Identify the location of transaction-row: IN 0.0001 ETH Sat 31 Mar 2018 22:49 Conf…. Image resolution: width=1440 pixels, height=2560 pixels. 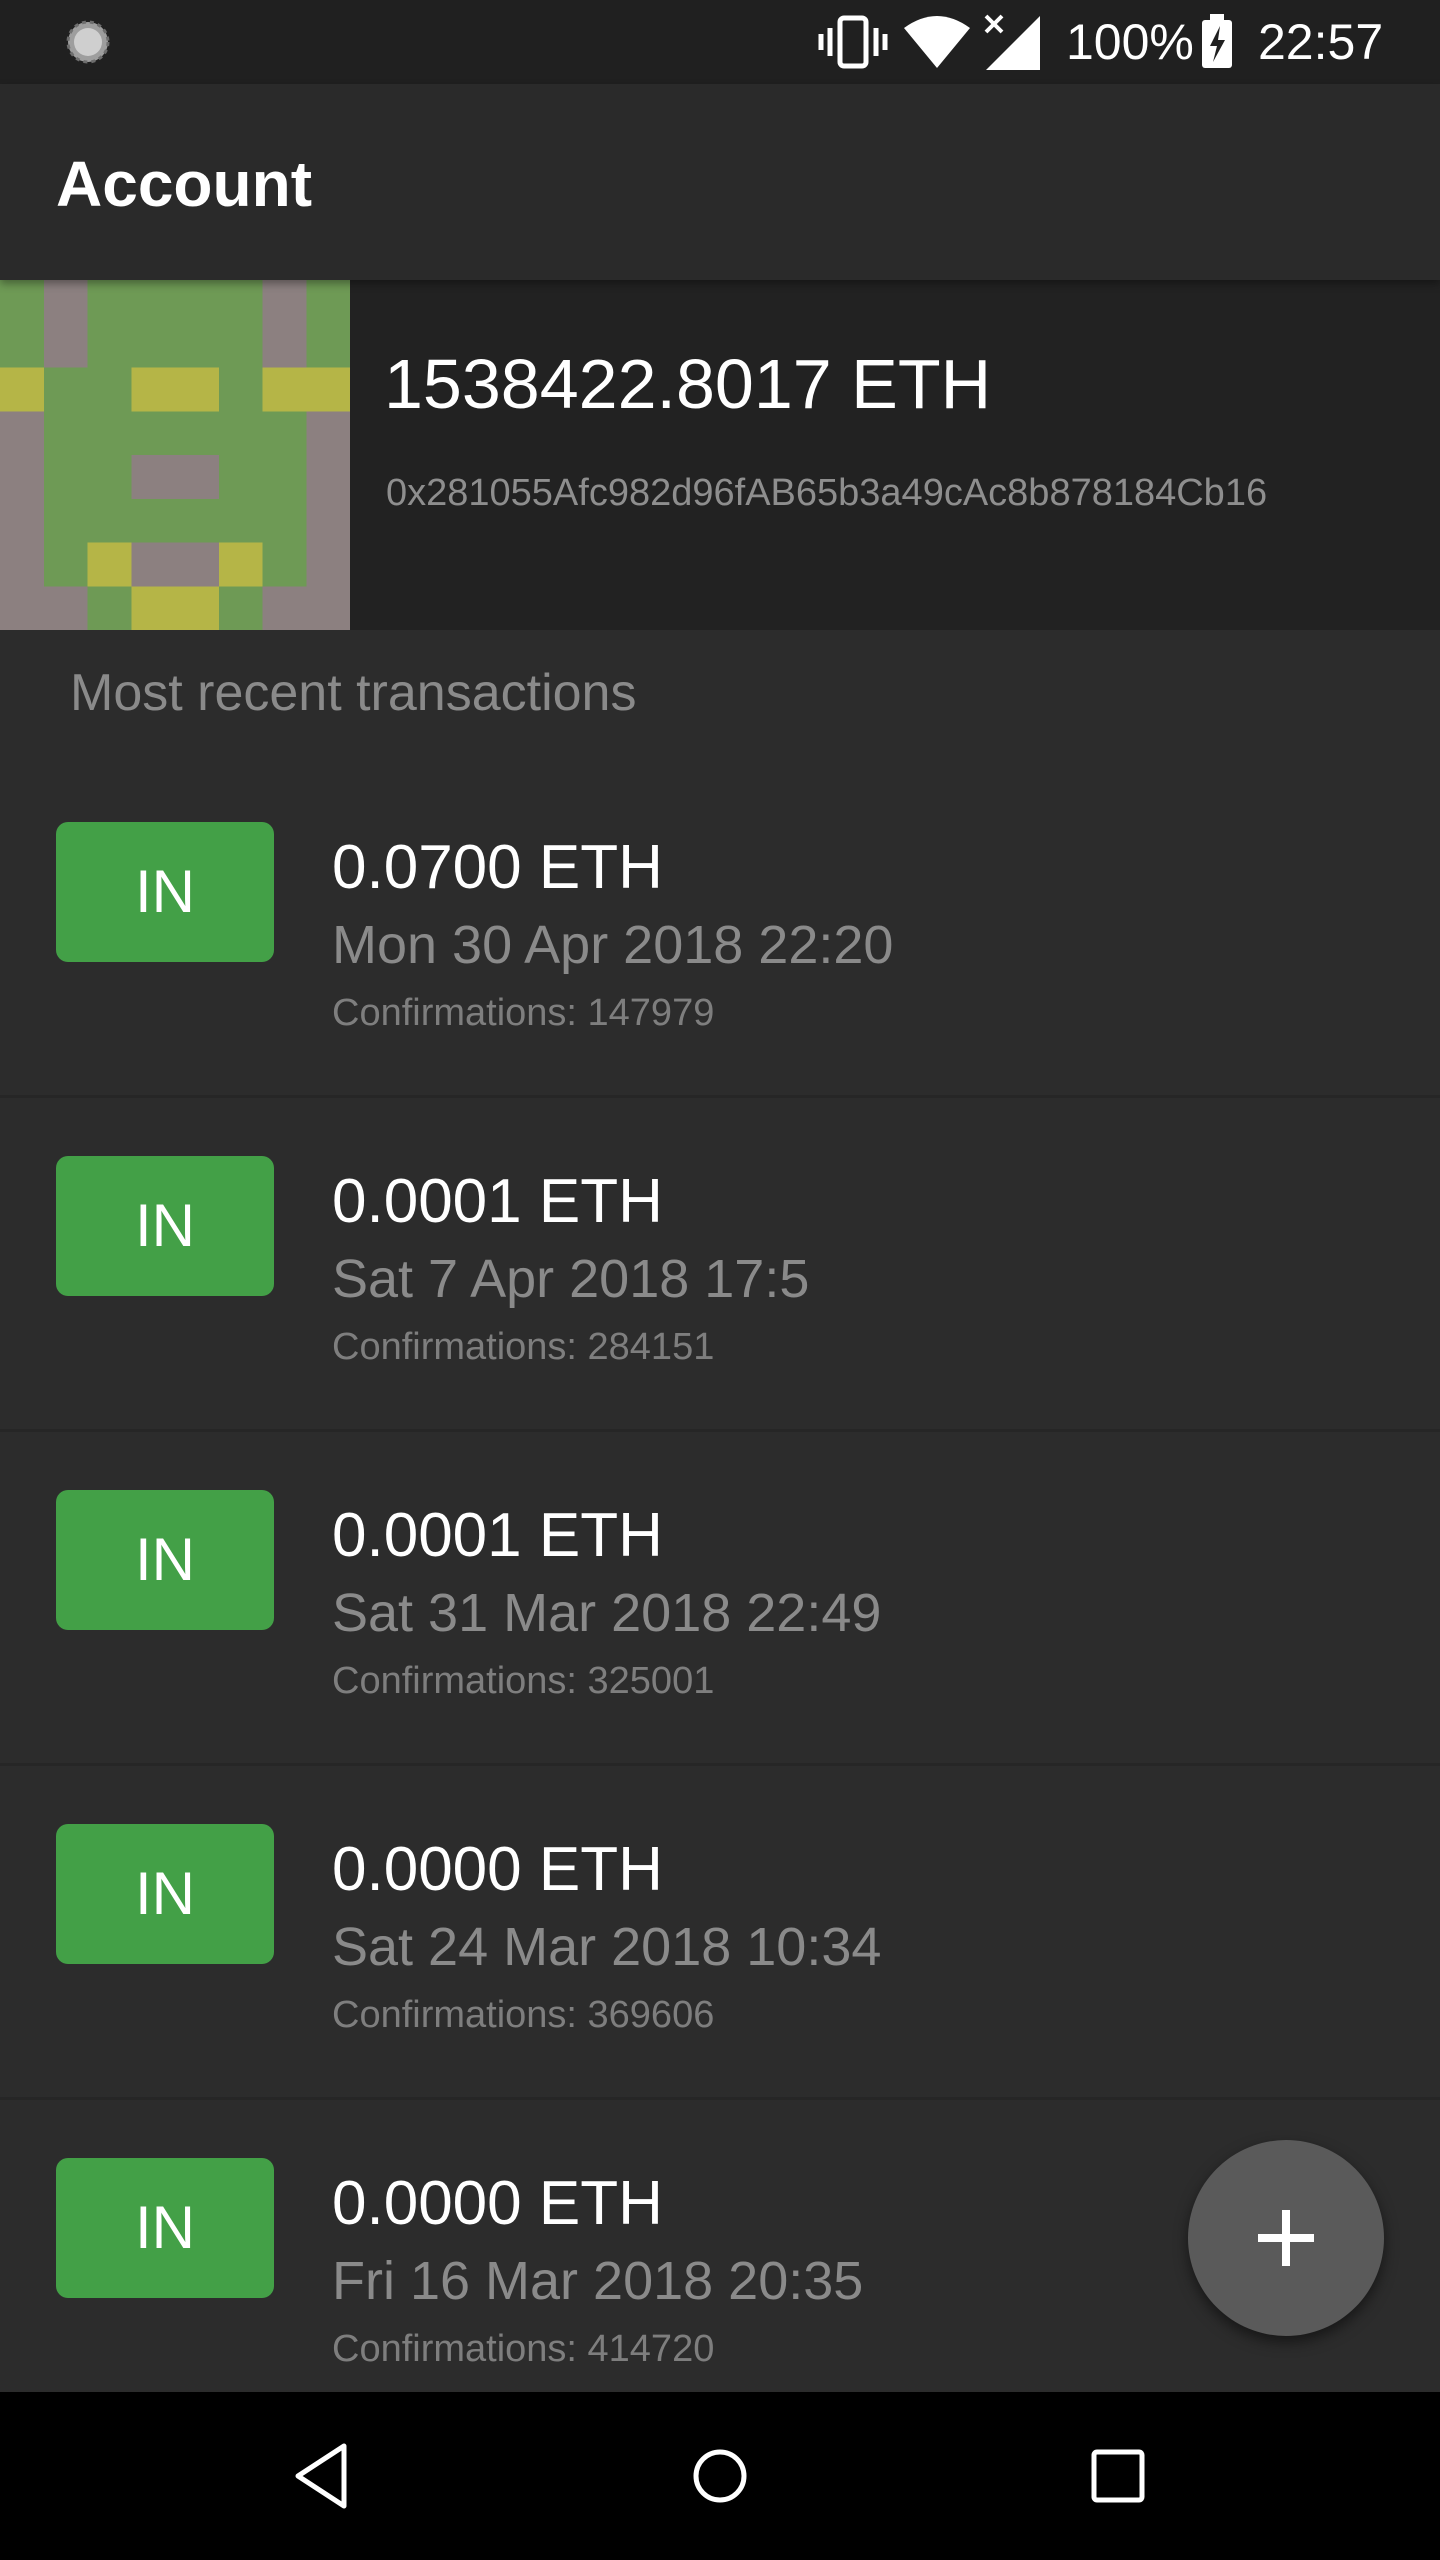
(720, 1599).